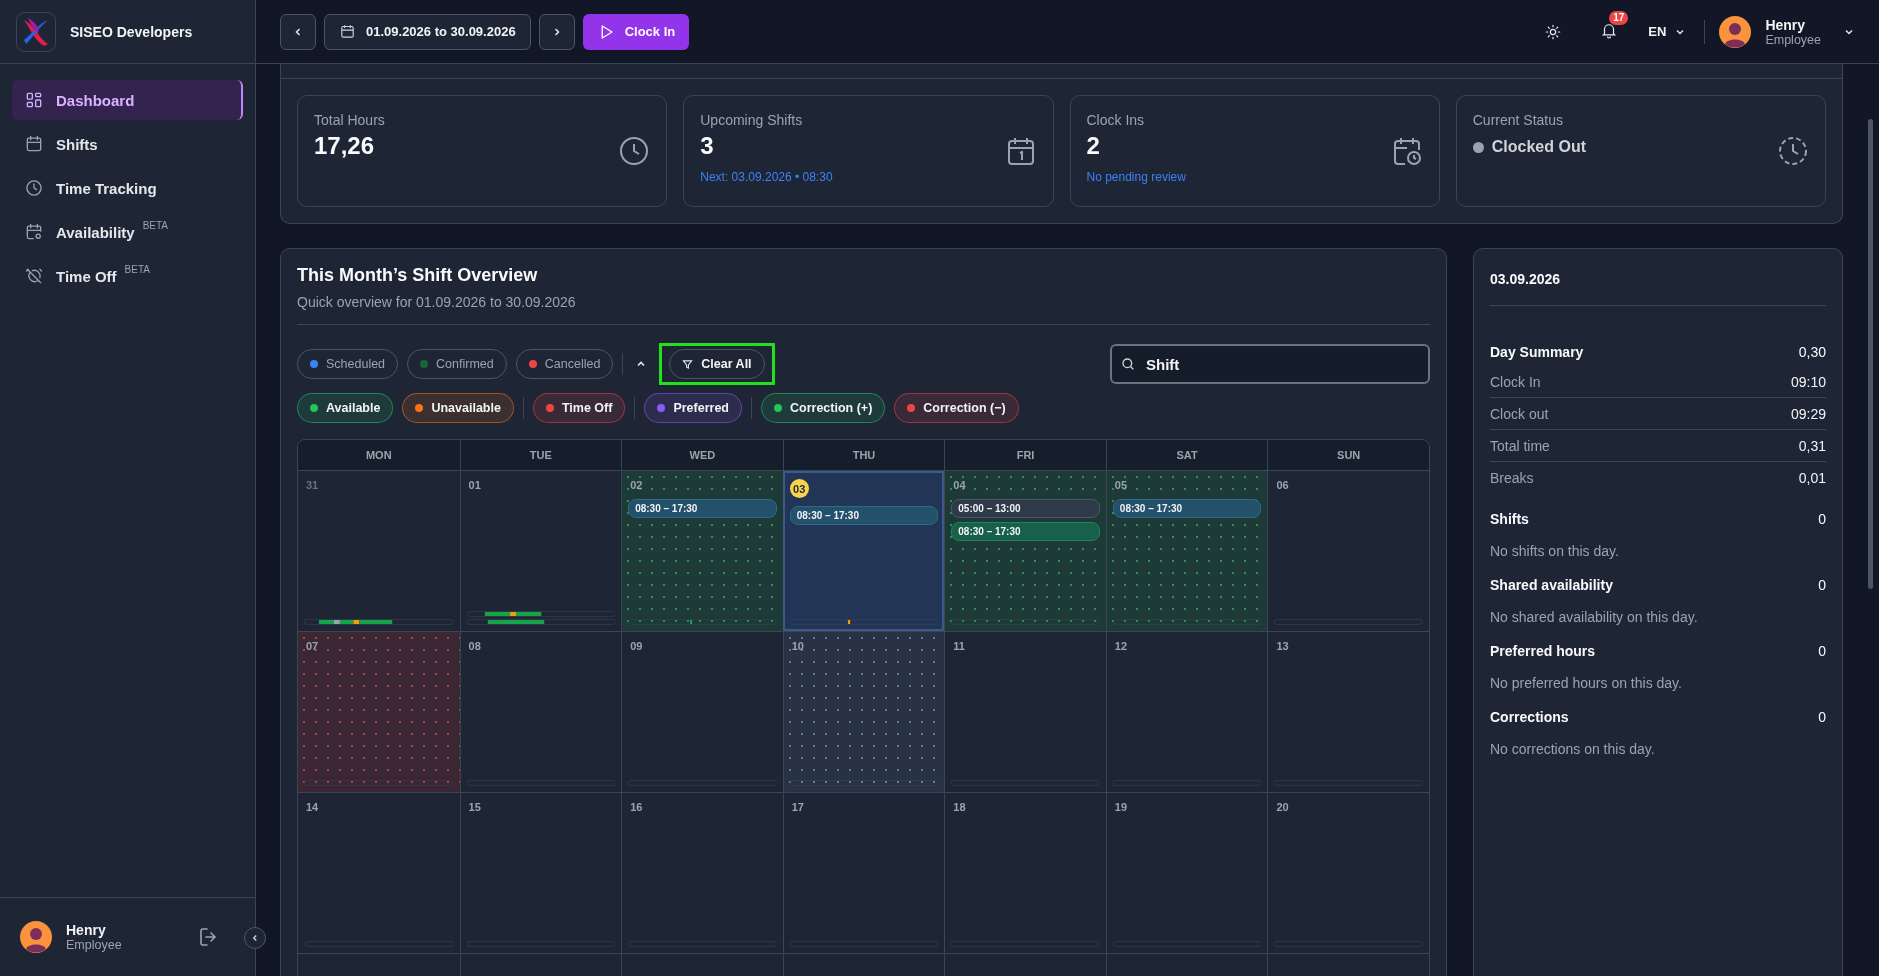 The image size is (1879, 976). Describe the element at coordinates (1870, 354) in the screenshot. I see `scrollbar-thumb` at that location.